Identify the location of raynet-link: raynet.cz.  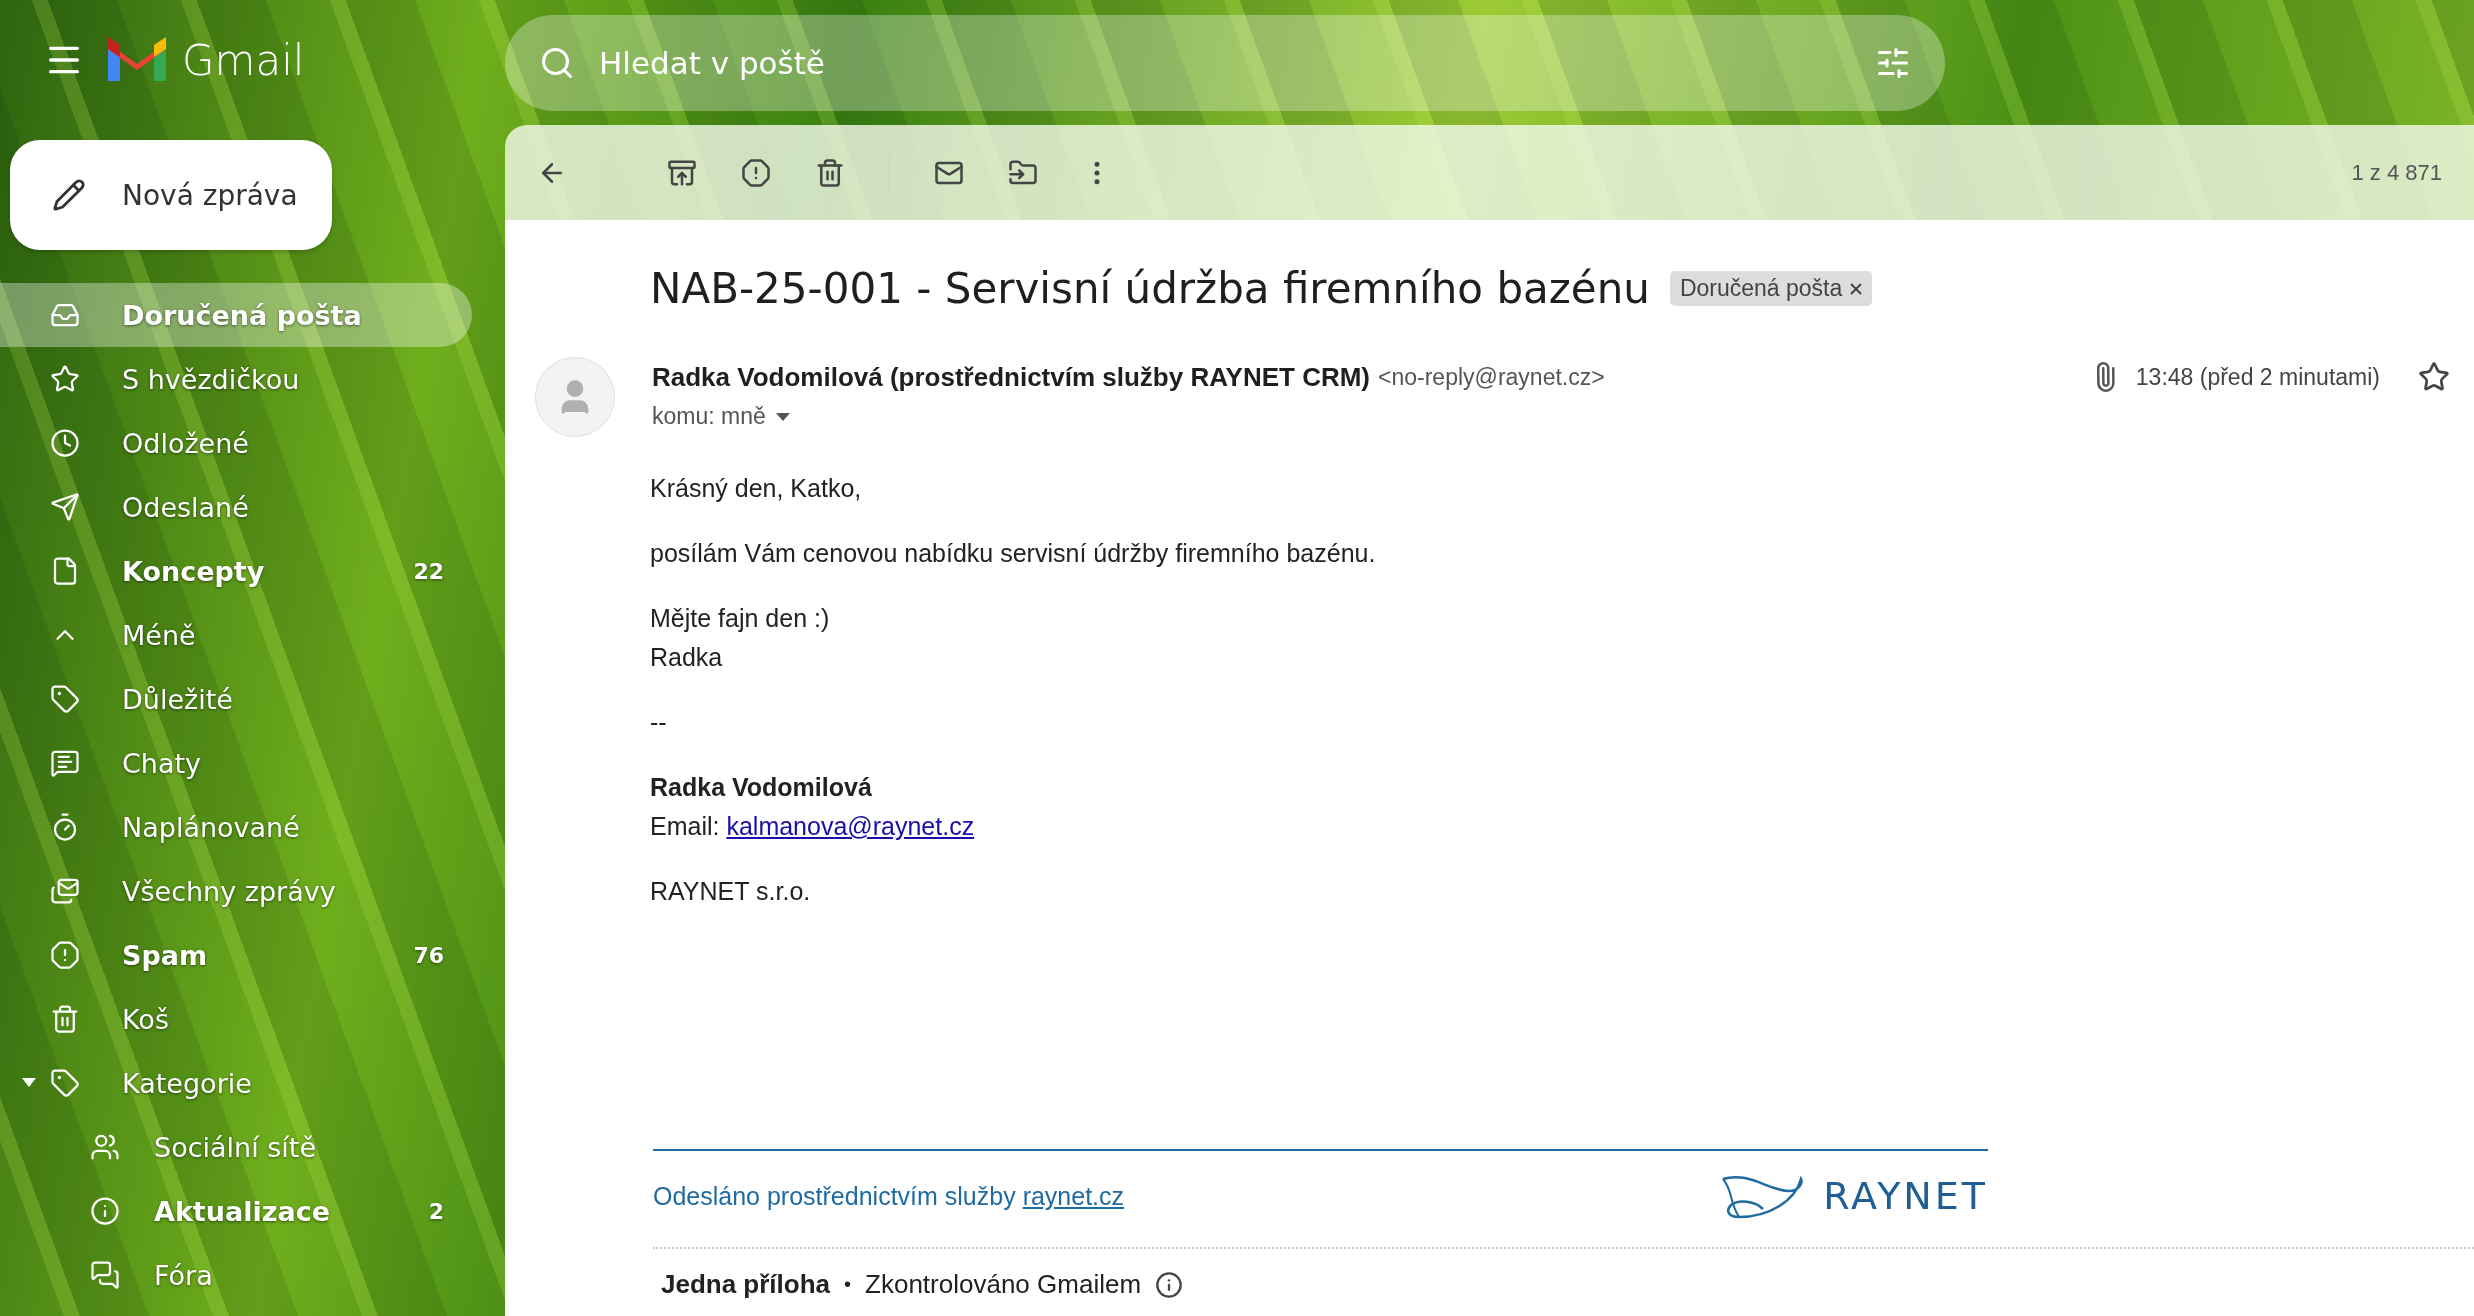
(1073, 1195).